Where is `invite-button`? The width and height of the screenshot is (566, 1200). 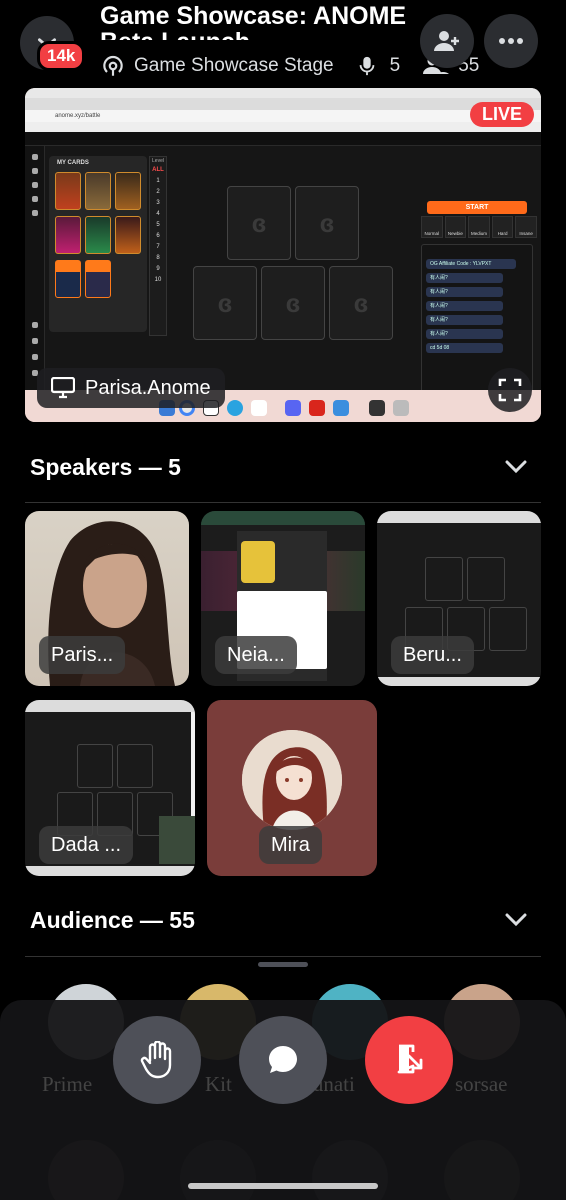
invite-button is located at coordinates (447, 41).